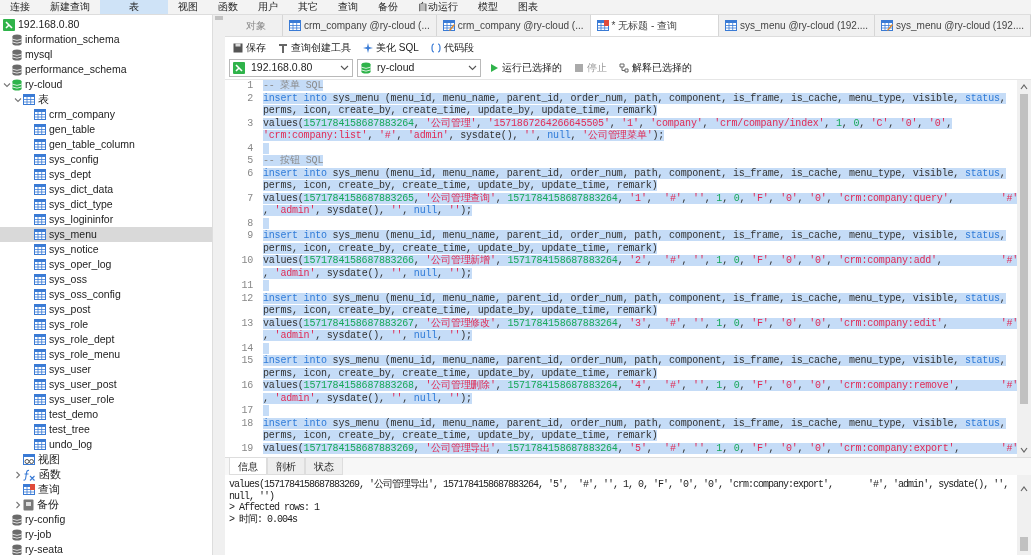 This screenshot has width=1031, height=555. I want to click on menu-tab: 备份, so click(388, 7).